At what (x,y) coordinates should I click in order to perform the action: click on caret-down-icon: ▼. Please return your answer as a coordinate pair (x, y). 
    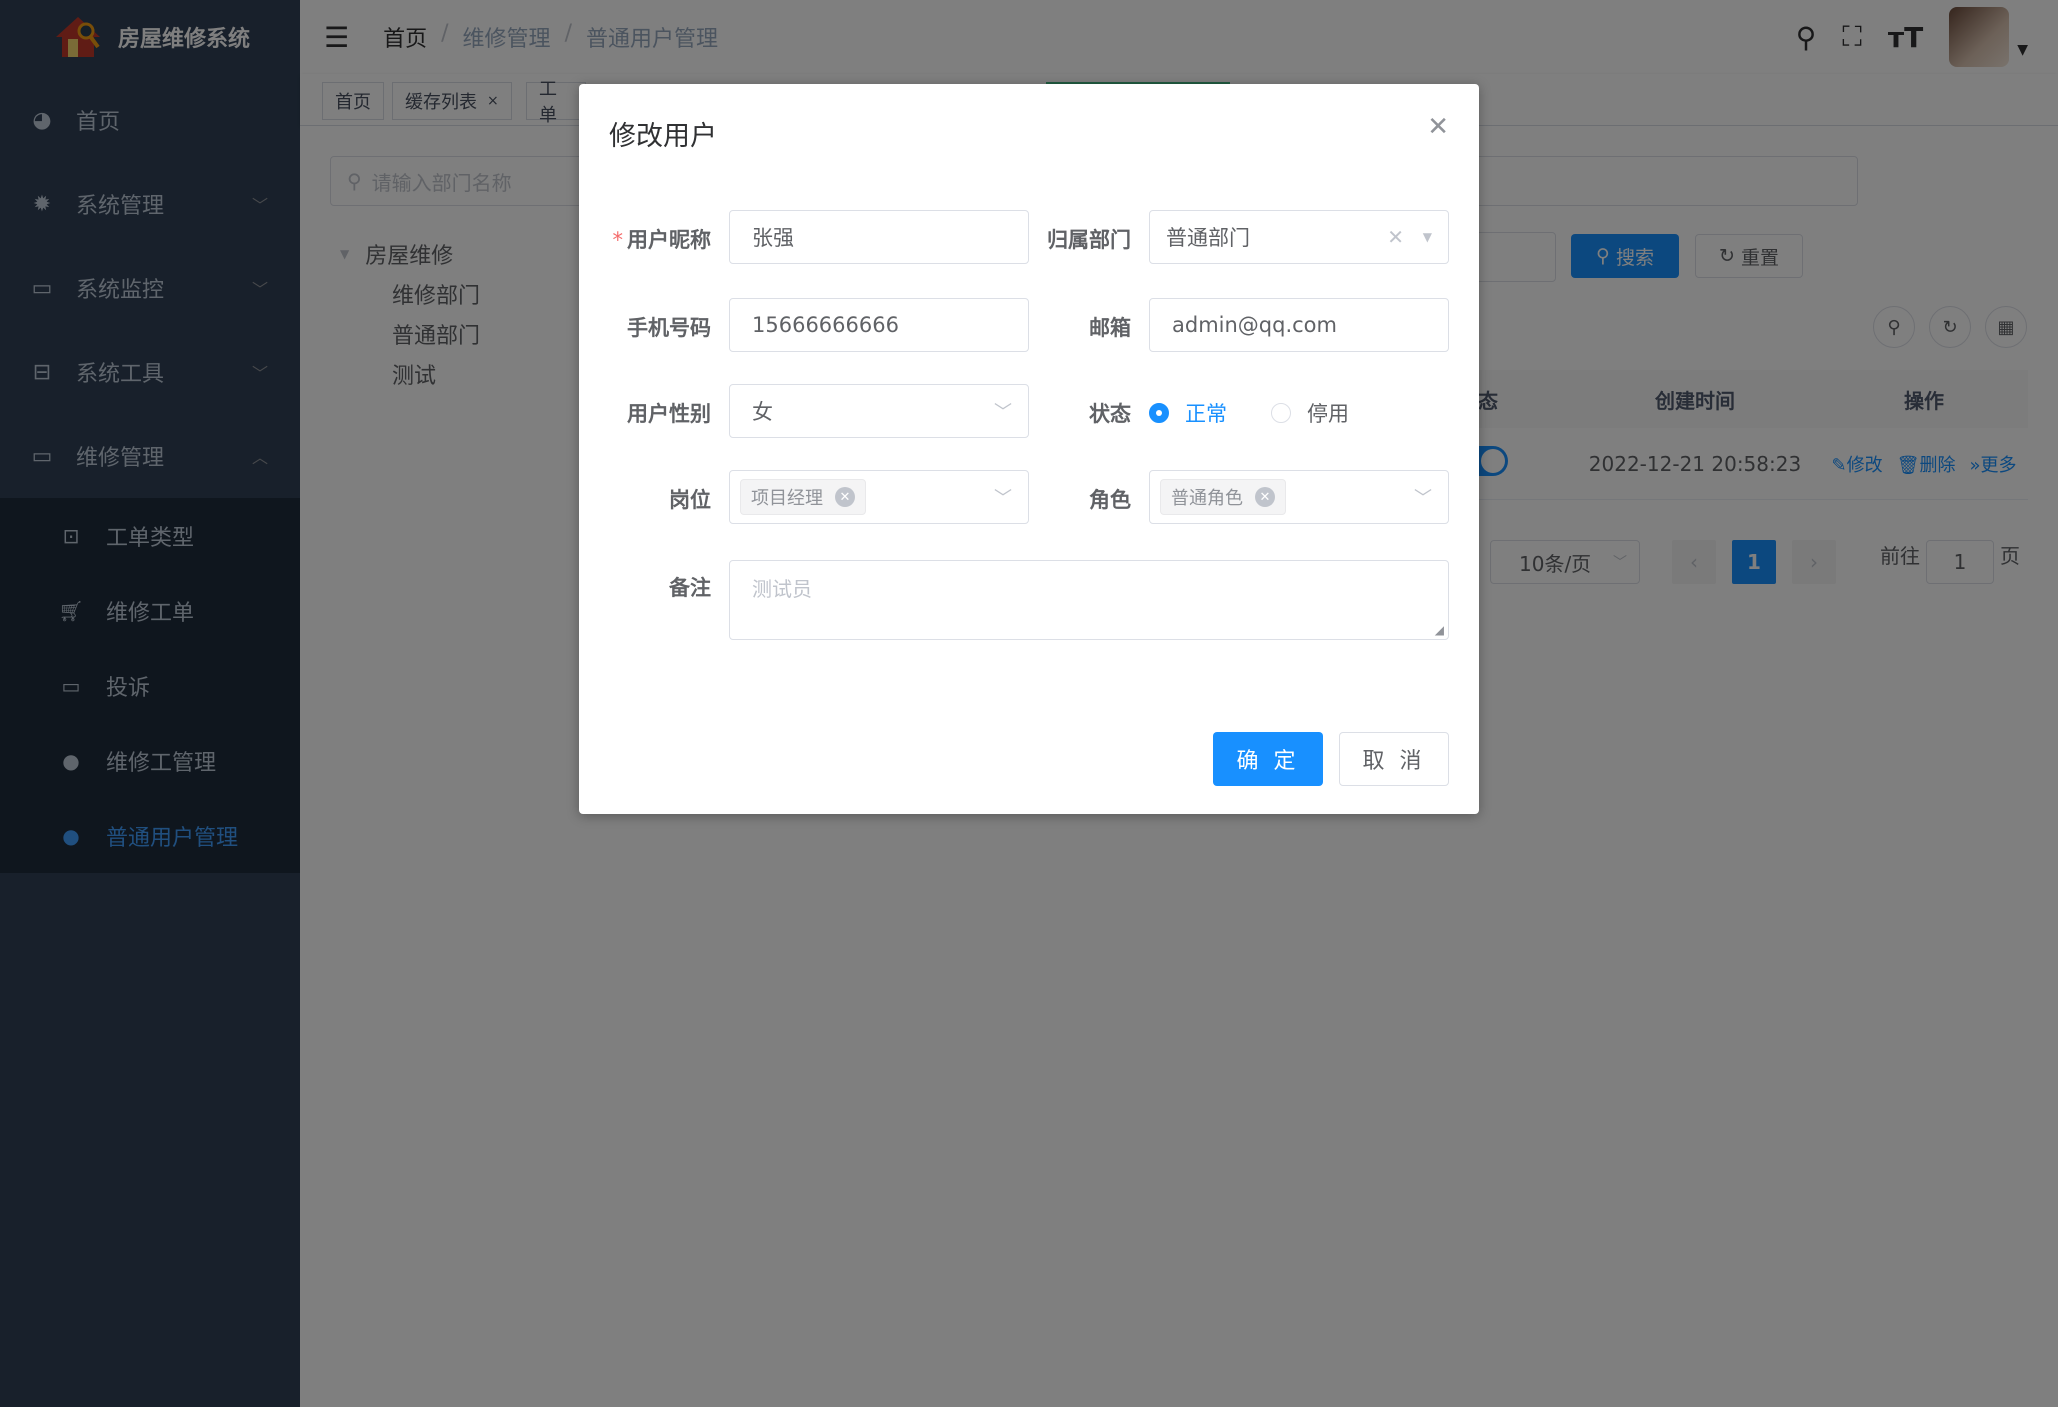
    Looking at the image, I should click on (1427, 237).